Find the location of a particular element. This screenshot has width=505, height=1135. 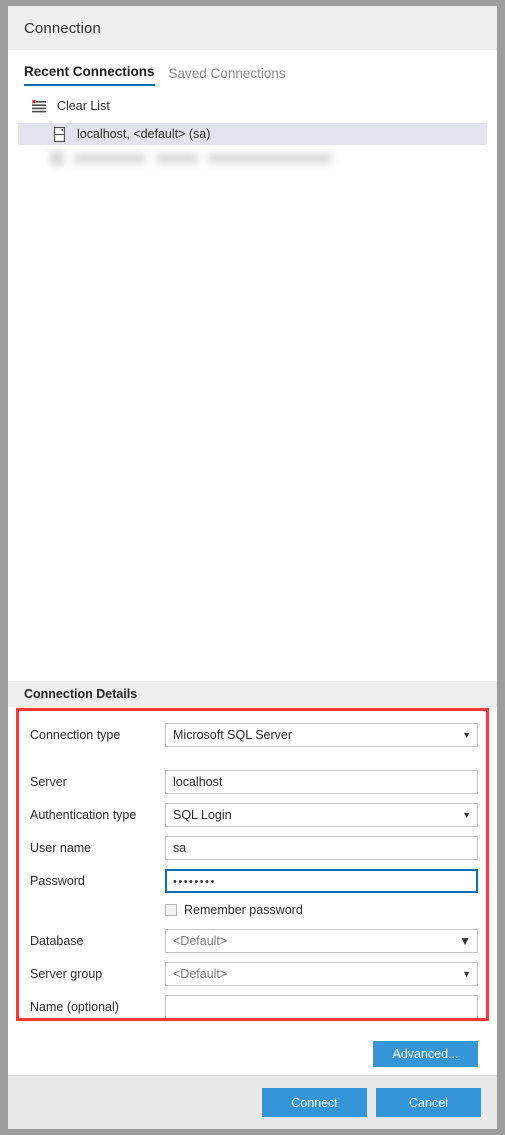

list-item is located at coordinates (257, 158).